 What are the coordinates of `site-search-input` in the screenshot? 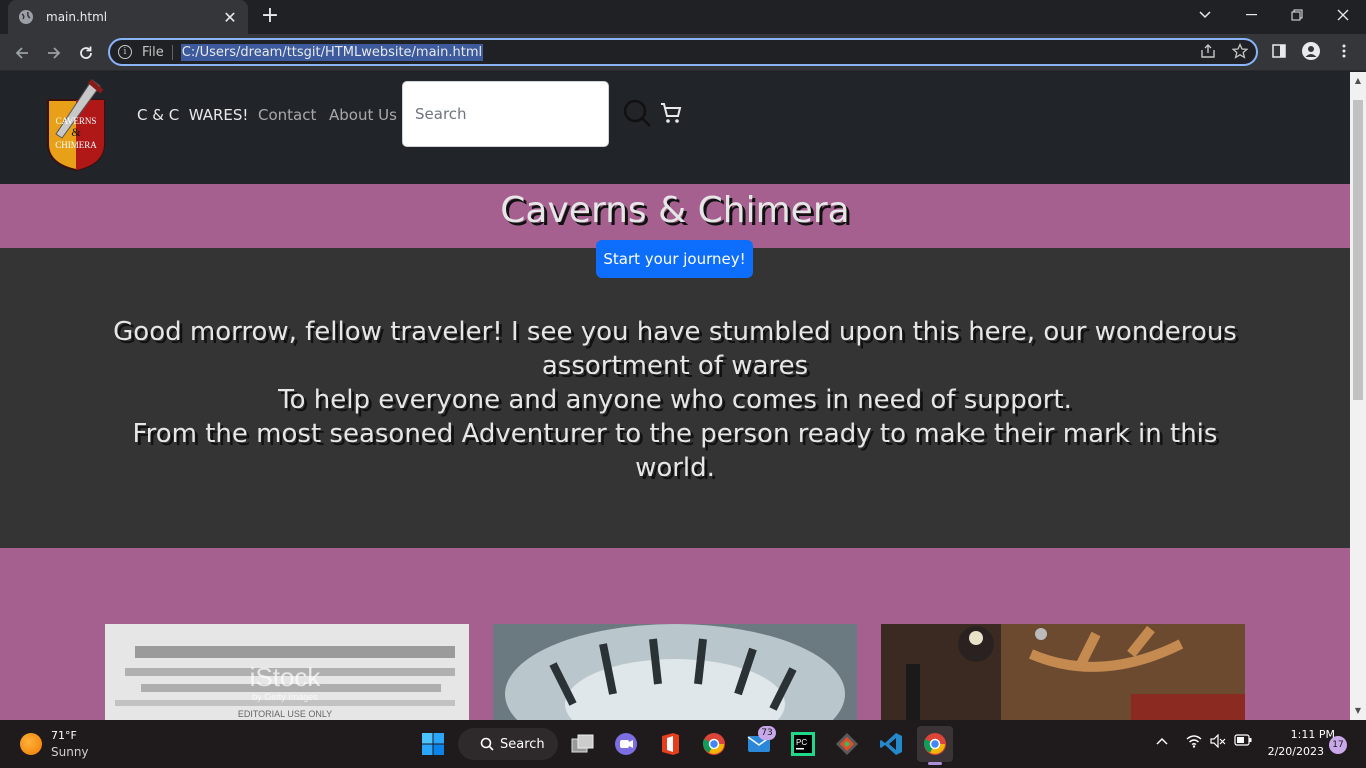 It's located at (505, 114).